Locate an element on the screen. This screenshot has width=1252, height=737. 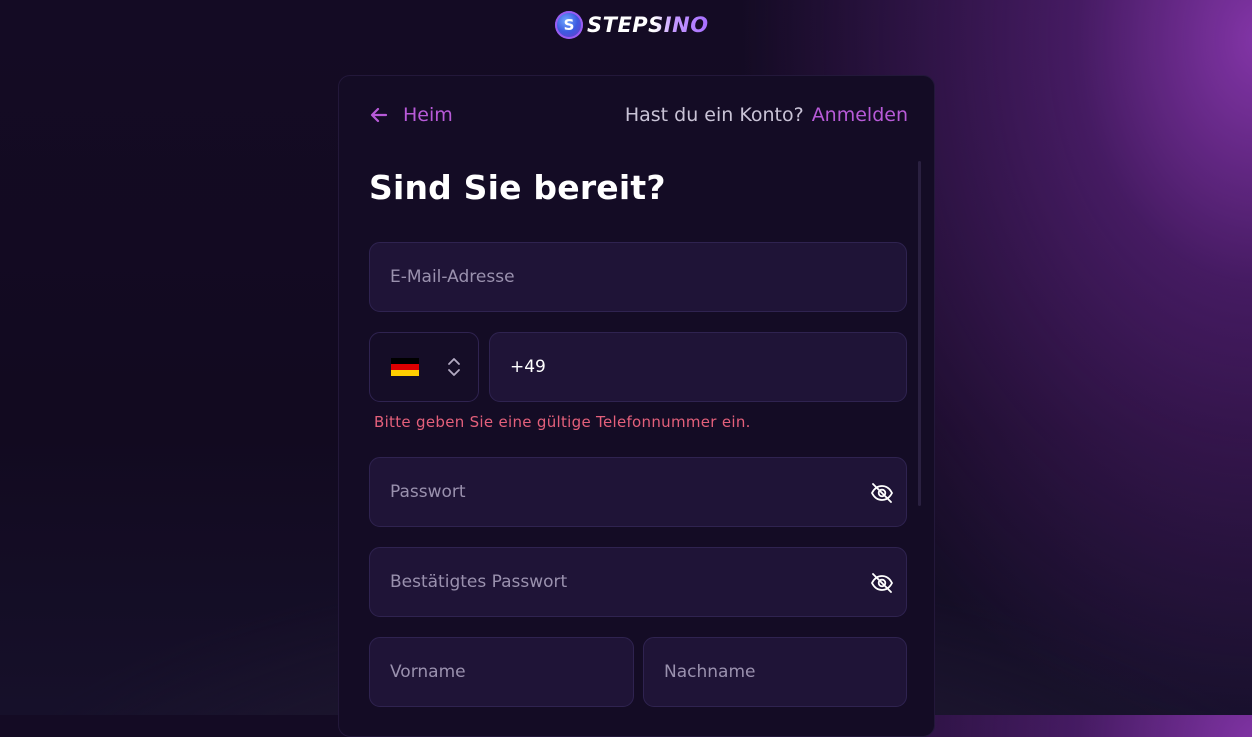
scrollbar is located at coordinates (919, 333).